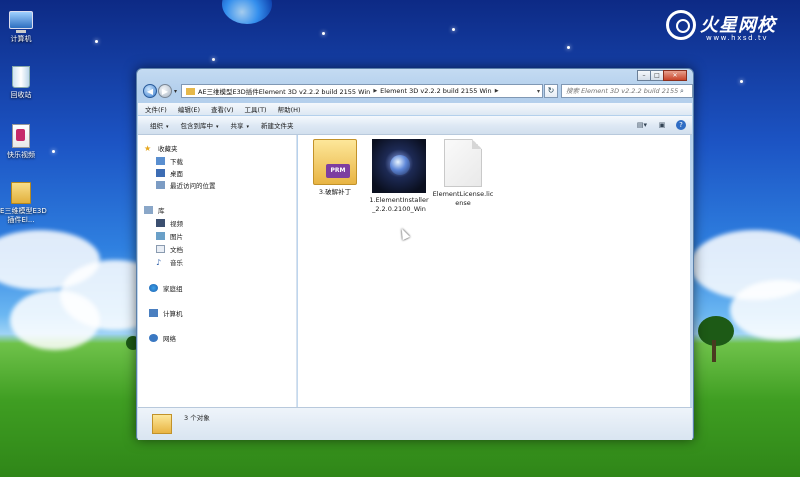 Image resolution: width=800 pixels, height=477 pixels. I want to click on brand-url: www.hxsd.tv, so click(737, 38).